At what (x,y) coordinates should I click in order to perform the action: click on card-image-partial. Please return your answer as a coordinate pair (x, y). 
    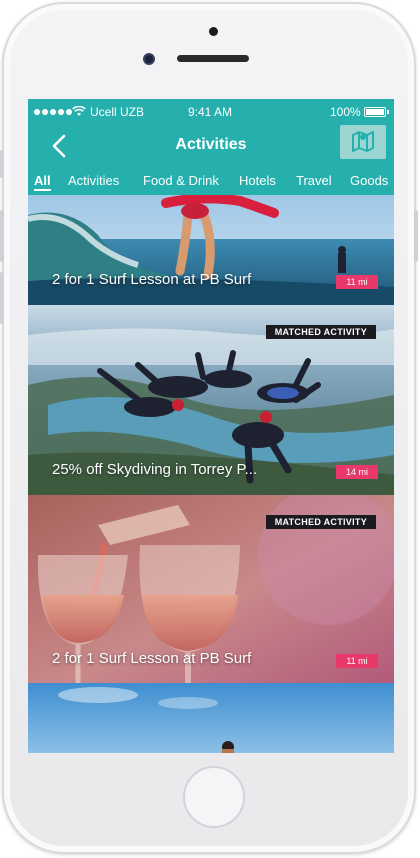
    Looking at the image, I should click on (211, 718).